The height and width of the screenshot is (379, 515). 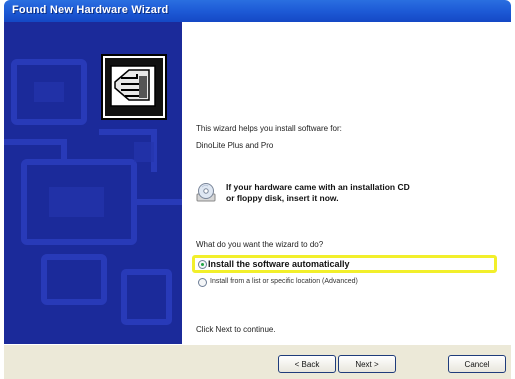 I want to click on button-bar: < Back Next > Cancel, so click(x=257, y=361).